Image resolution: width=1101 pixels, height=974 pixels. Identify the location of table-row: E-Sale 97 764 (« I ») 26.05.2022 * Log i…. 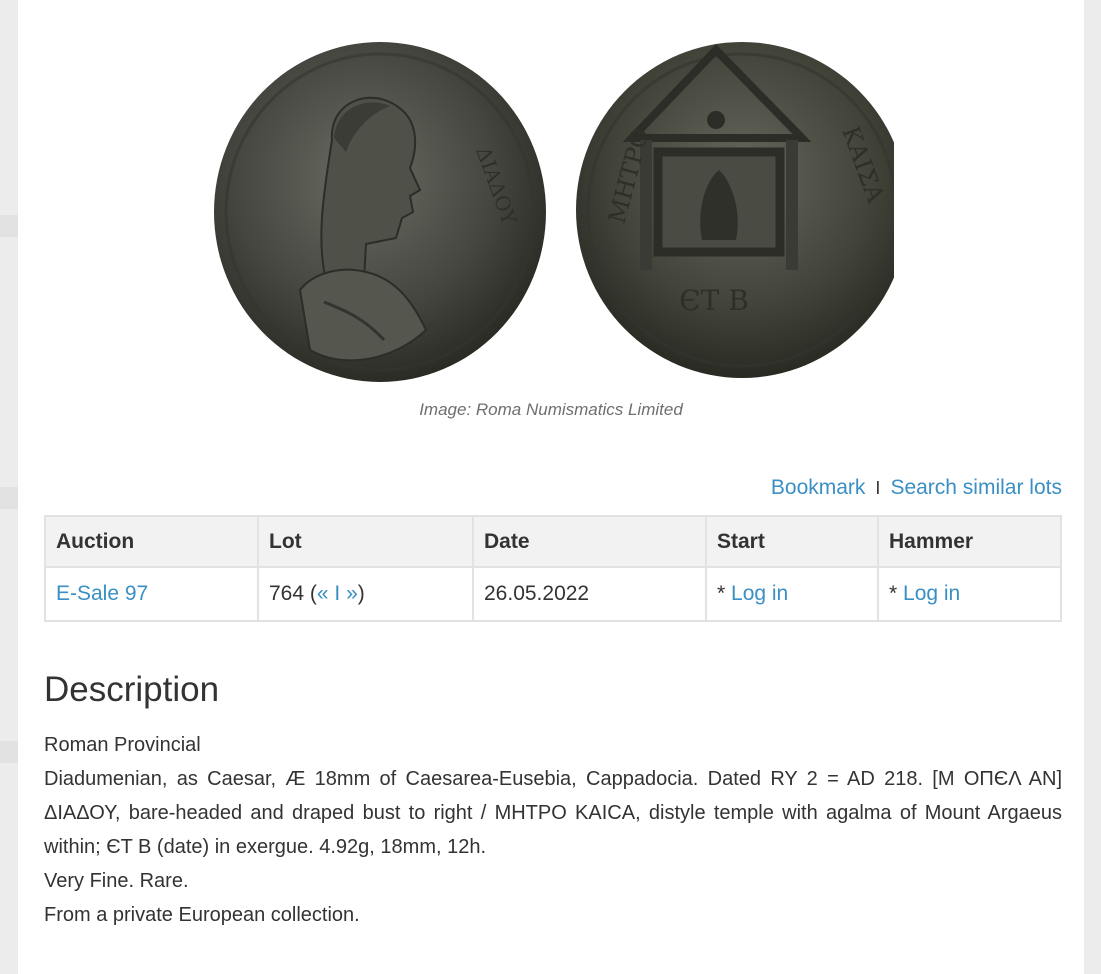
(553, 594).